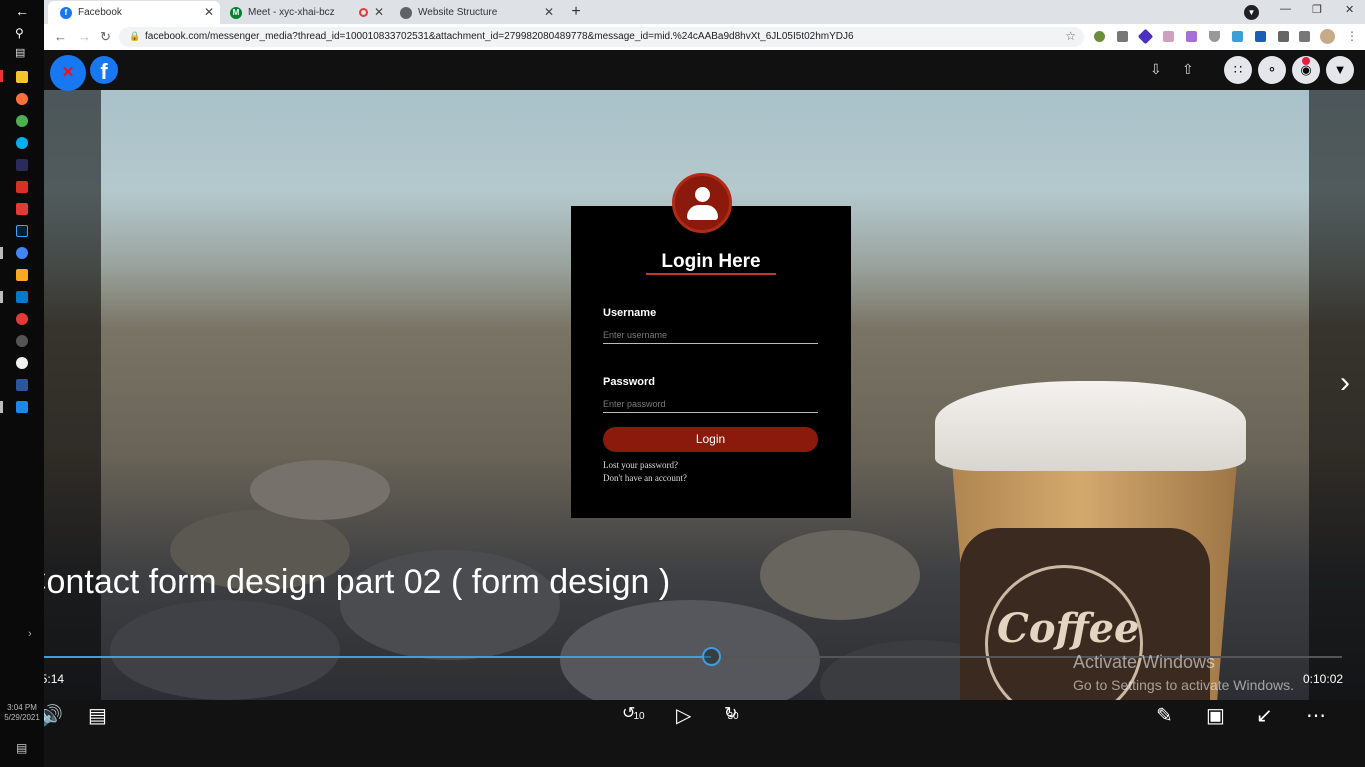 The height and width of the screenshot is (767, 1365). Describe the element at coordinates (1070, 36) in the screenshot. I see `bookmark-star-icon: ☆` at that location.